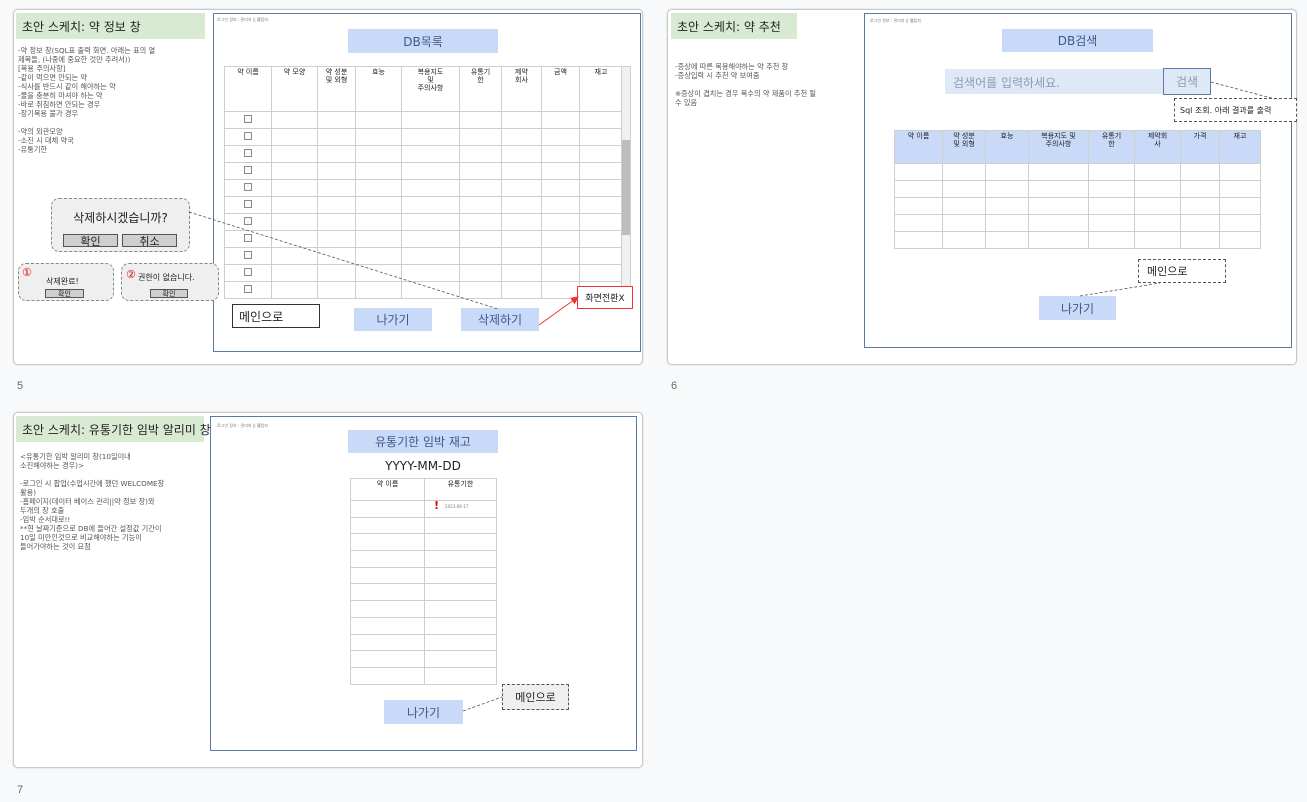 Image resolution: width=1307 pixels, height=802 pixels. What do you see at coordinates (674, 386) in the screenshot?
I see `slide-number: 6` at bounding box center [674, 386].